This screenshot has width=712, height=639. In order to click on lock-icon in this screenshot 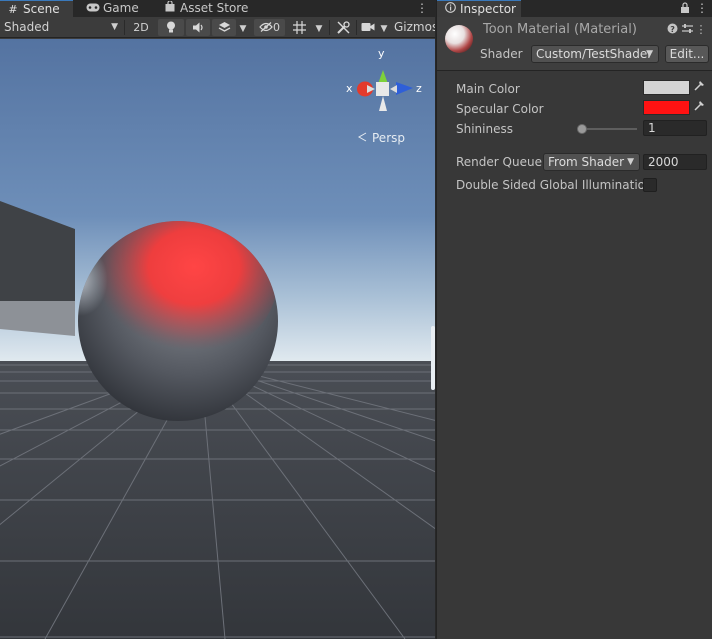, I will do `click(685, 8)`.